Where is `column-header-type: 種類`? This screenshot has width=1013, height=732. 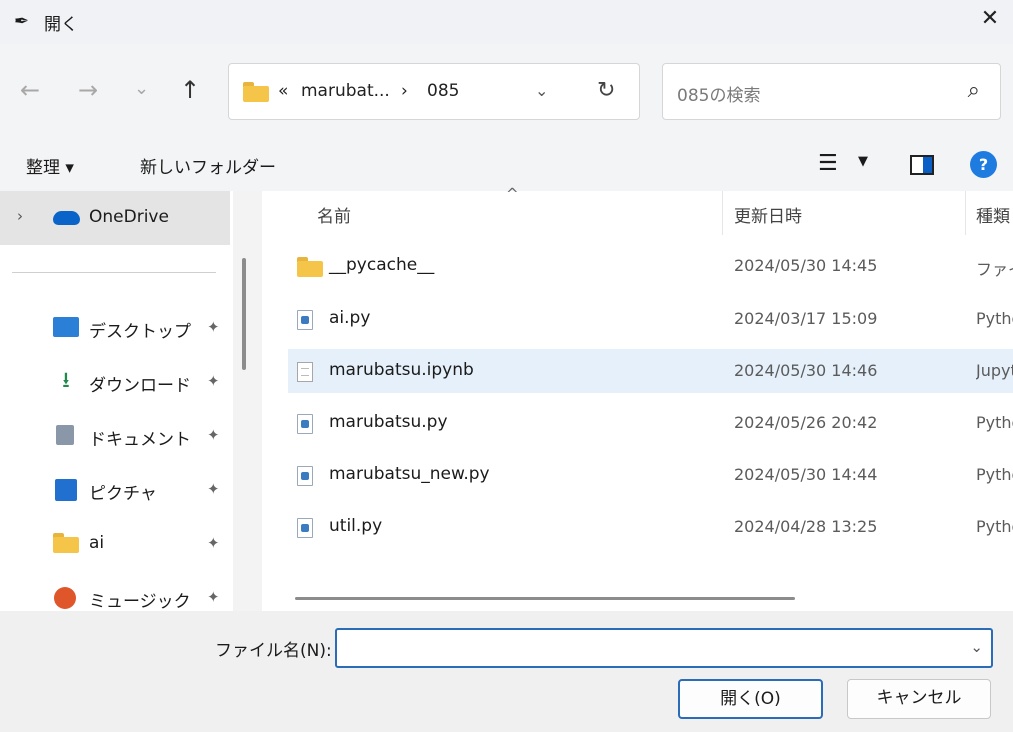
column-header-type: 種類 is located at coordinates (993, 214).